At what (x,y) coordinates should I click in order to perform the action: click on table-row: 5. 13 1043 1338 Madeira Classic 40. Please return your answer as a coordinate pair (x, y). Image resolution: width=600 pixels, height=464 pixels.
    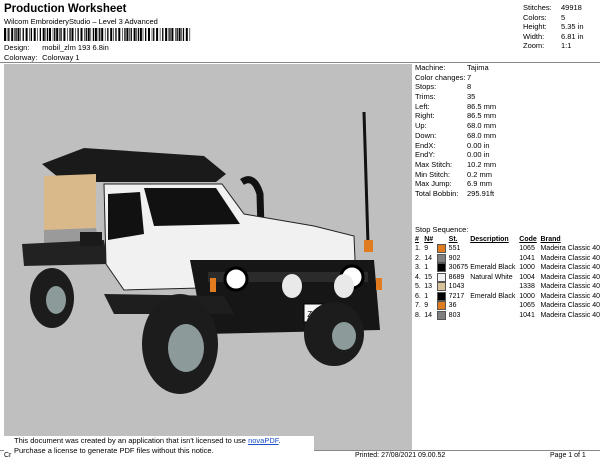
    Looking at the image, I should click on (507, 287).